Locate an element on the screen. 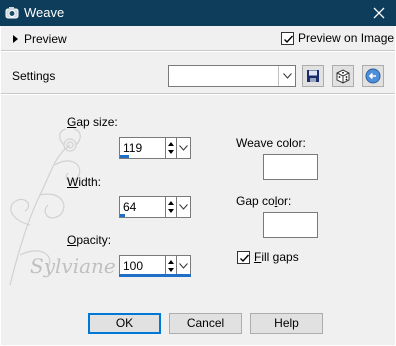 This screenshot has height=346, width=396. reset-icon is located at coordinates (373, 76).